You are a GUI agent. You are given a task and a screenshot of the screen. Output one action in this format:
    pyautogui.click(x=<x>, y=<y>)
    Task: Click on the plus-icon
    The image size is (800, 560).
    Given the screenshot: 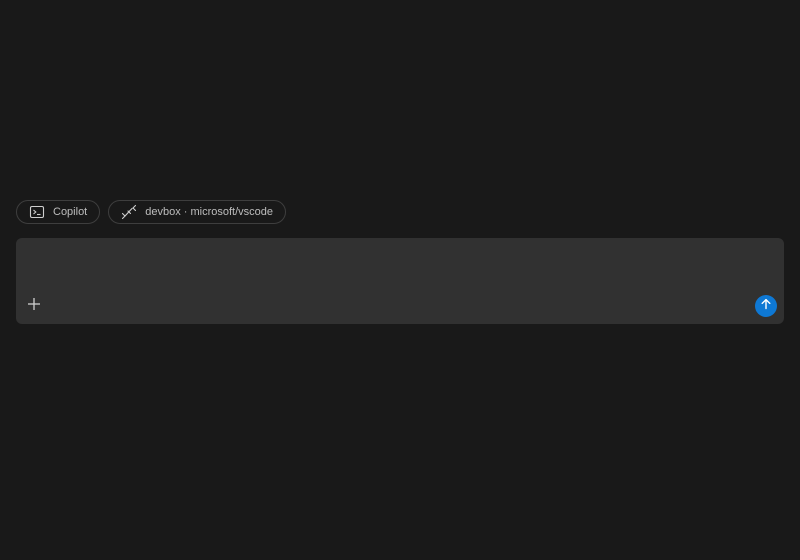 What is the action you would take?
    pyautogui.click(x=34, y=306)
    